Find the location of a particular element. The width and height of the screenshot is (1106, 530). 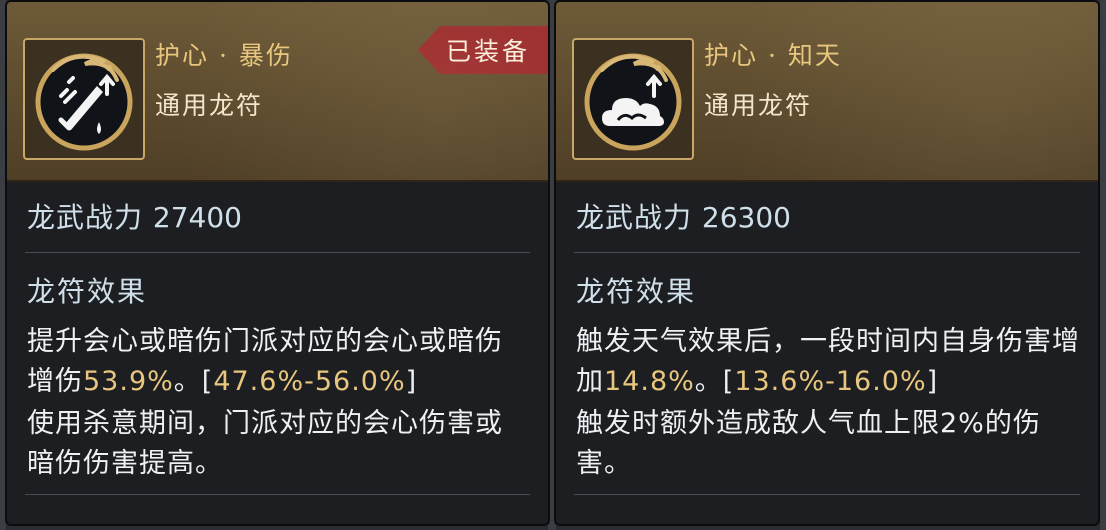

equipped-badge: 已装备 is located at coordinates (483, 50).